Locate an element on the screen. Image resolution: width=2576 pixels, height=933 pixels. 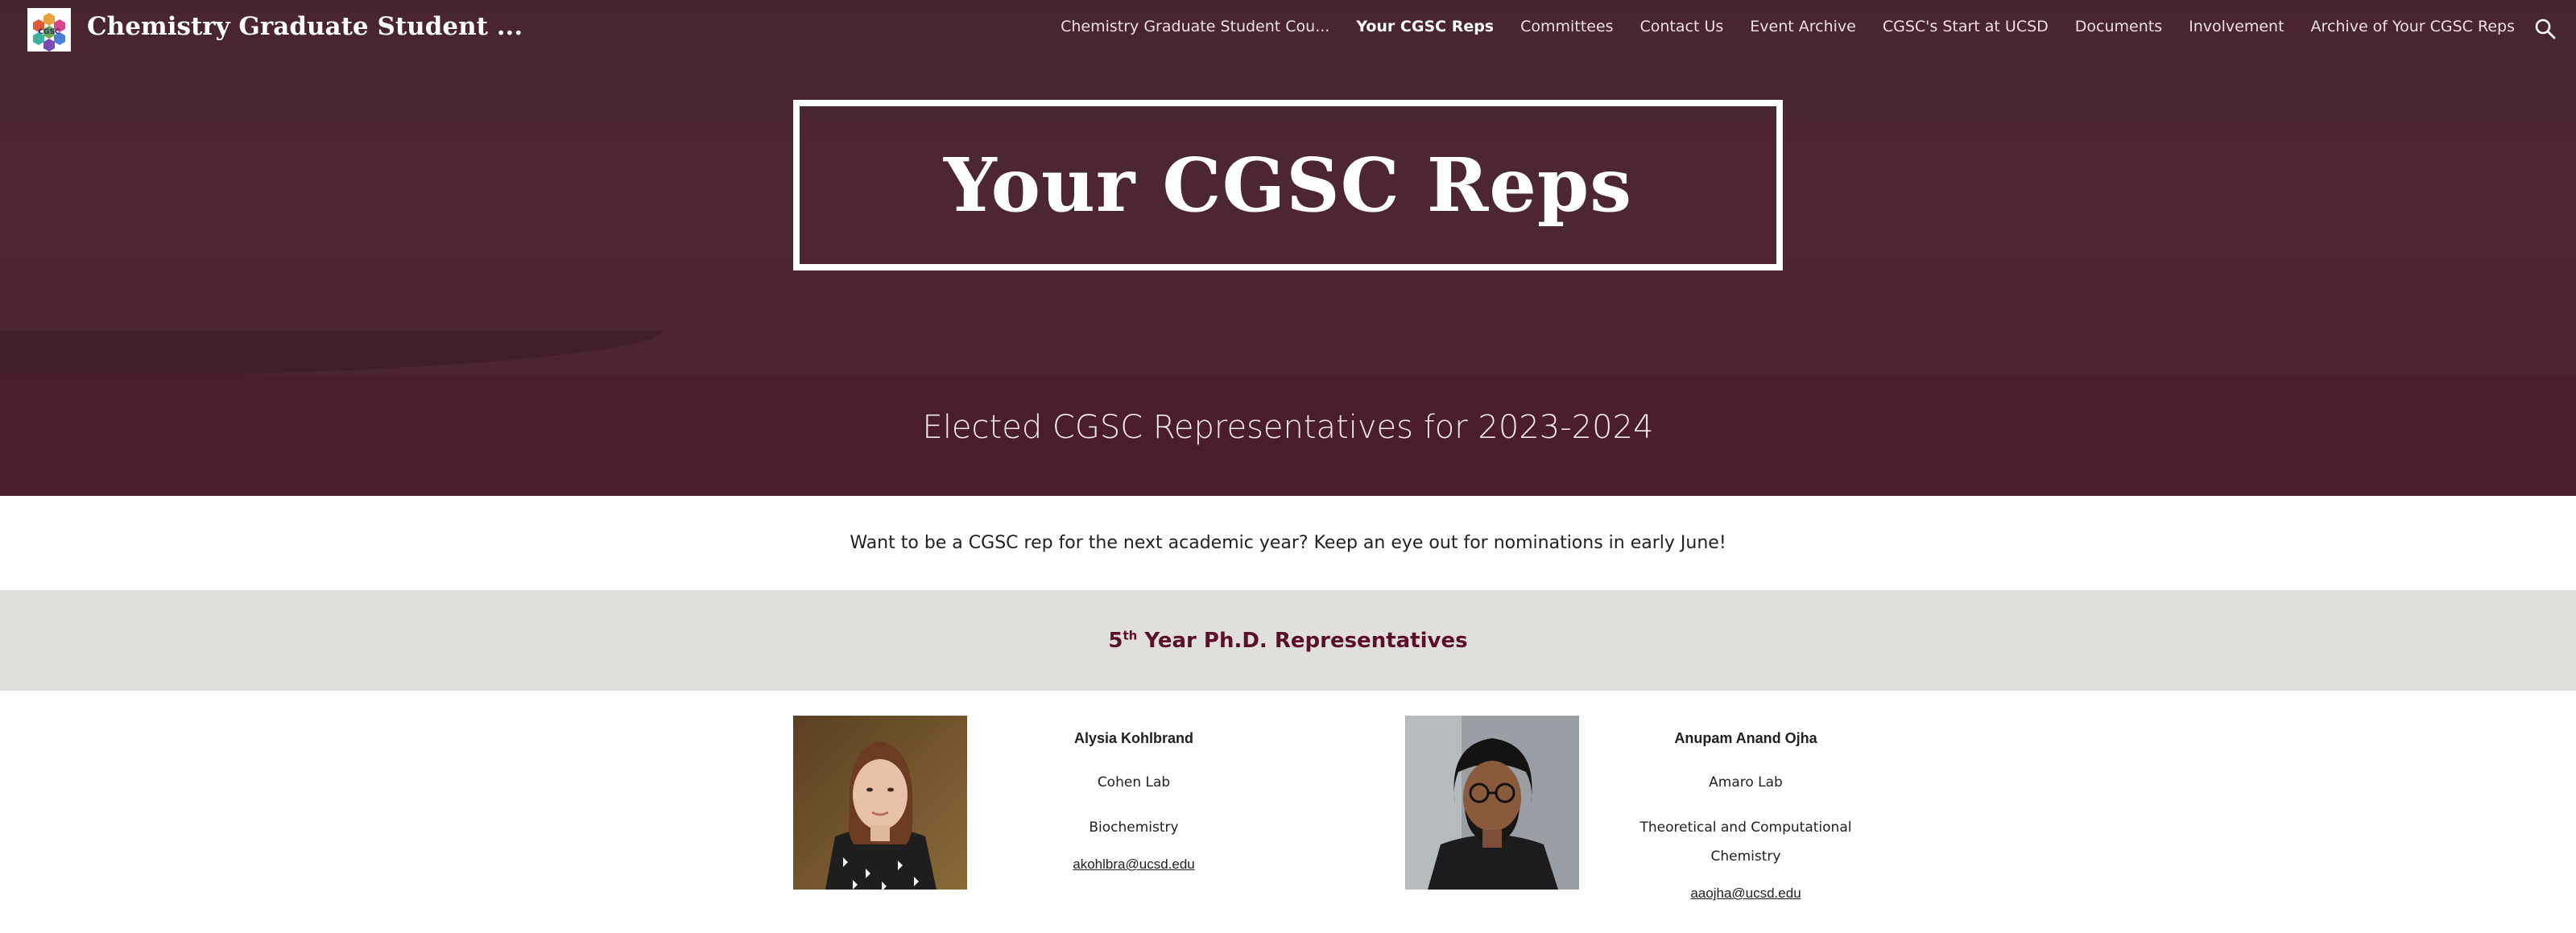
cgsc-hexagon-logo-icon: CGSC is located at coordinates (49, 30).